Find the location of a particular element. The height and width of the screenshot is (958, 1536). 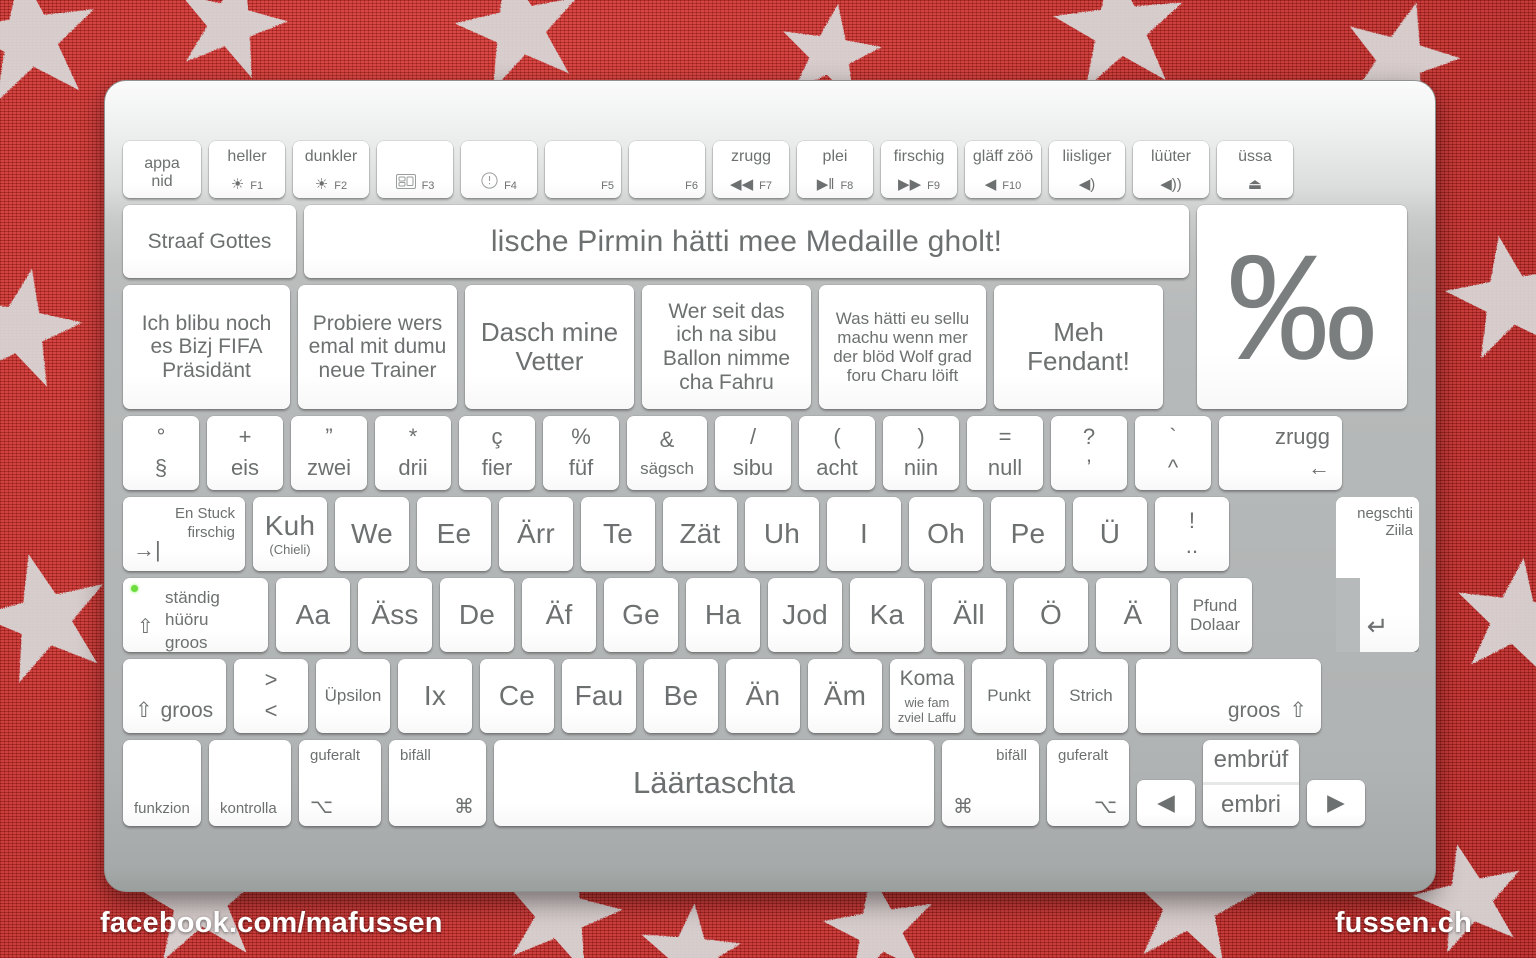

capslock-arrow-icon: ⇧ is located at coordinates (145, 626).